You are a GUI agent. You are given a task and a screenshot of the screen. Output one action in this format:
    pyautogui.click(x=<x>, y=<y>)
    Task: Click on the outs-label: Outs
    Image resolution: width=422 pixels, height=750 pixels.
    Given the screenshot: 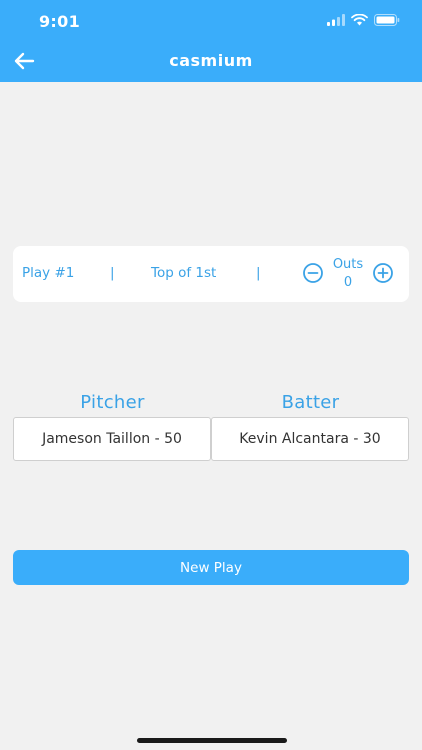 What is the action you would take?
    pyautogui.click(x=348, y=264)
    